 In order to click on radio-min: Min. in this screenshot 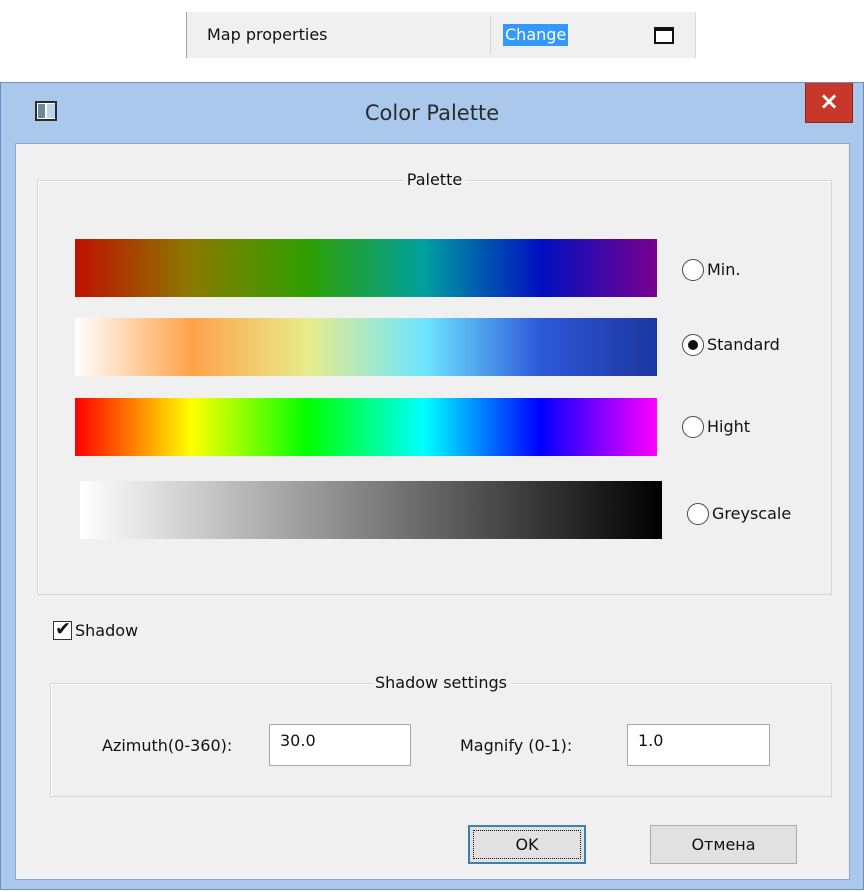, I will do `click(711, 270)`.